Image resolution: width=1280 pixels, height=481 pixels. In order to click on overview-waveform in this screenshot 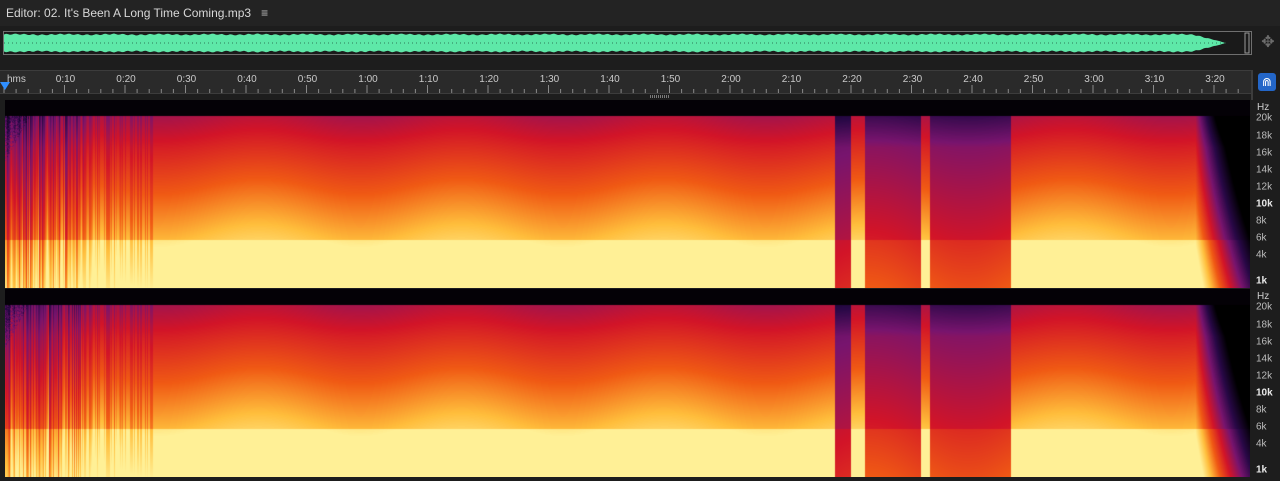, I will do `click(627, 43)`.